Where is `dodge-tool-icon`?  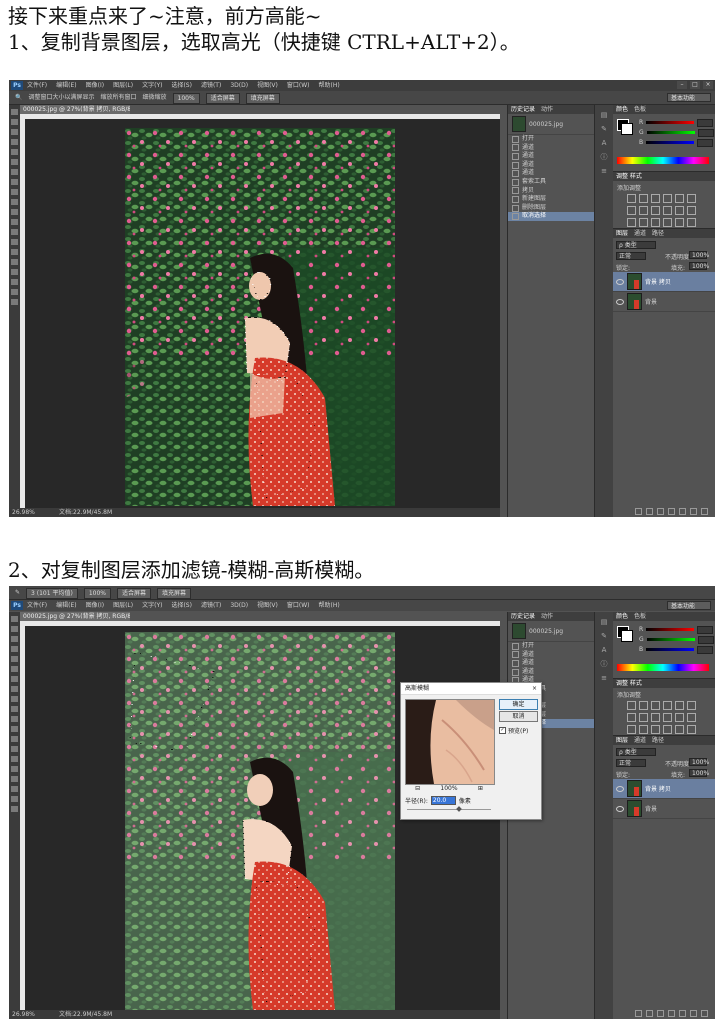
dodge-tool-icon is located at coordinates (14, 242).